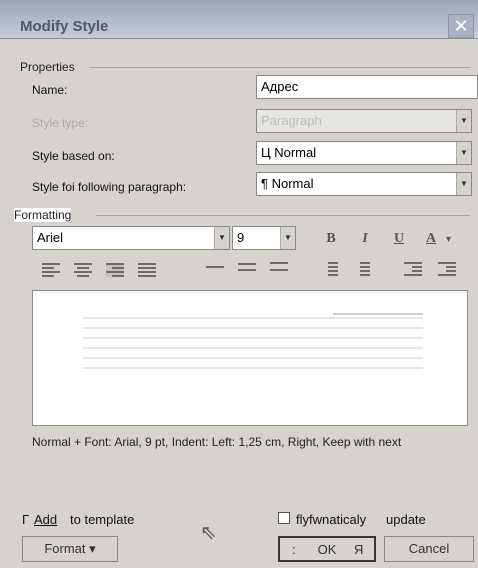 The height and width of the screenshot is (568, 478). I want to click on font-color-chevron-icon: ▾, so click(448, 239).